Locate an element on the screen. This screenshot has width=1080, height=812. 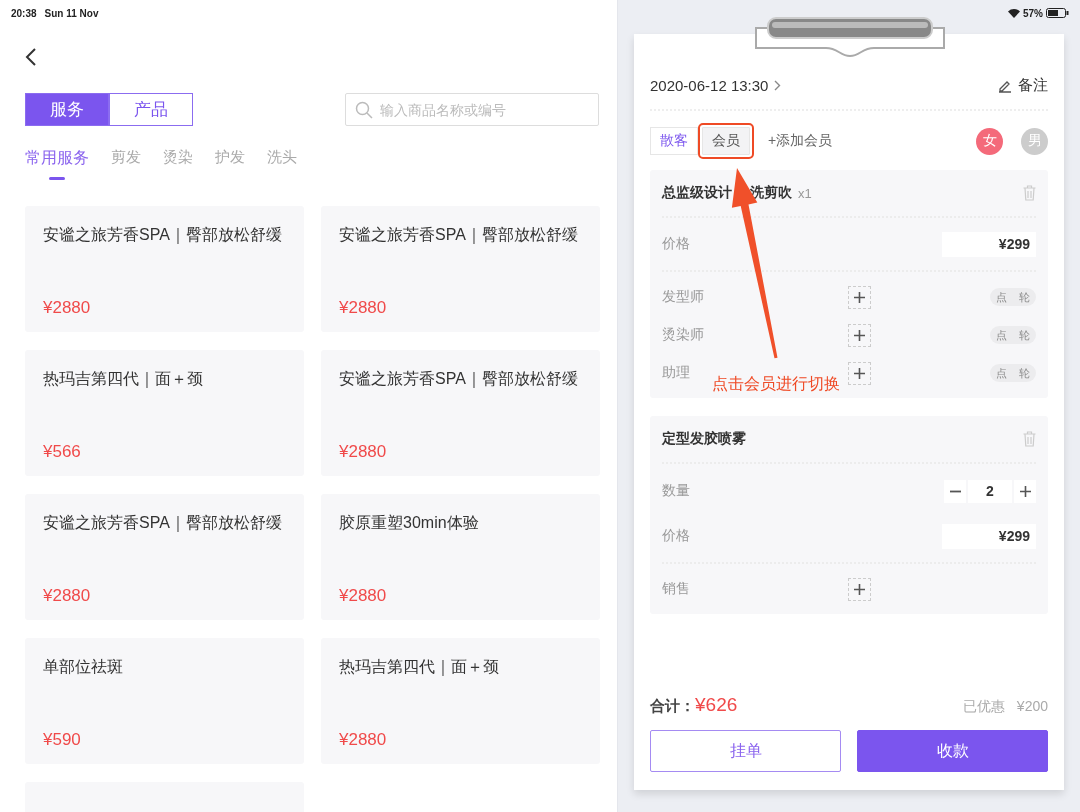
search-field: 输入商品名称或编号 is located at coordinates (472, 109).